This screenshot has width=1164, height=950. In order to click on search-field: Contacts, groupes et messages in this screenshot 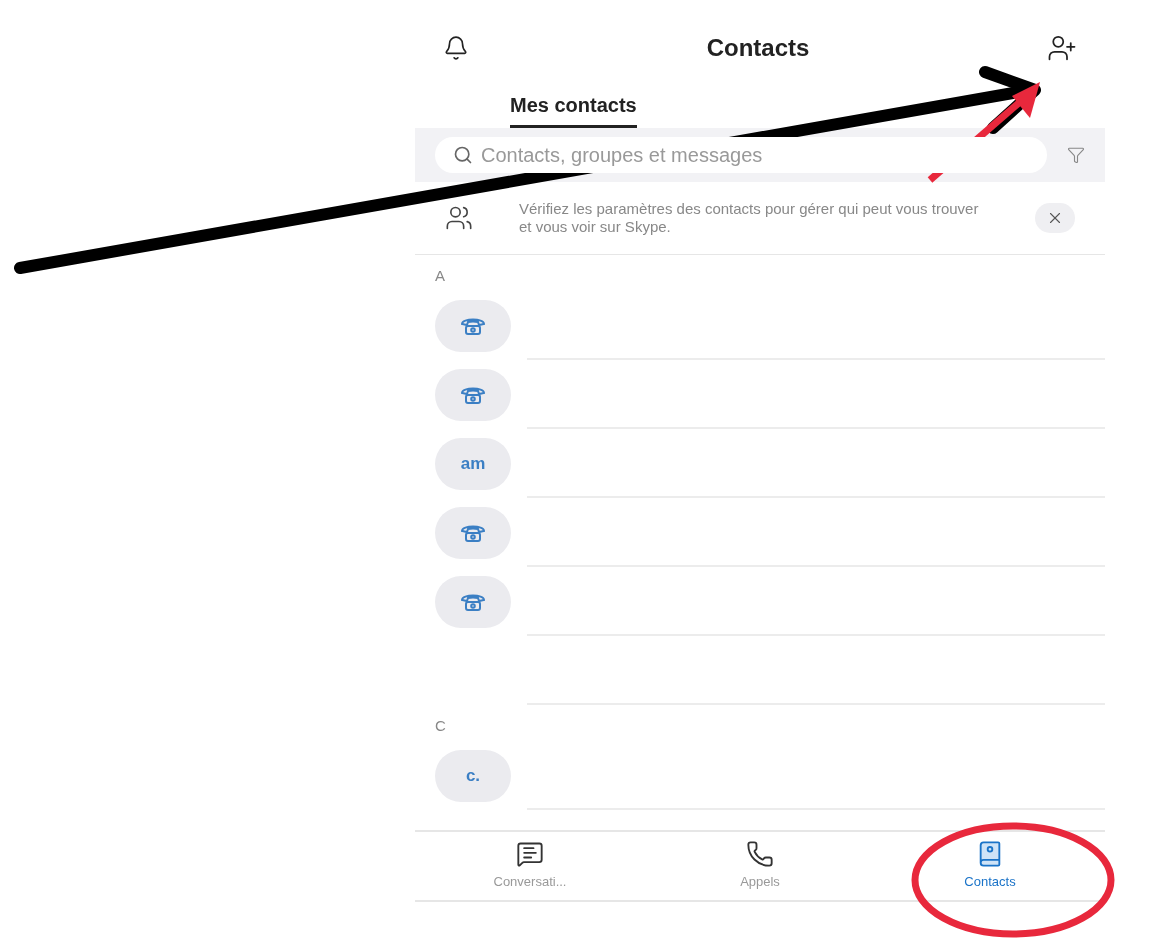, I will do `click(741, 155)`.